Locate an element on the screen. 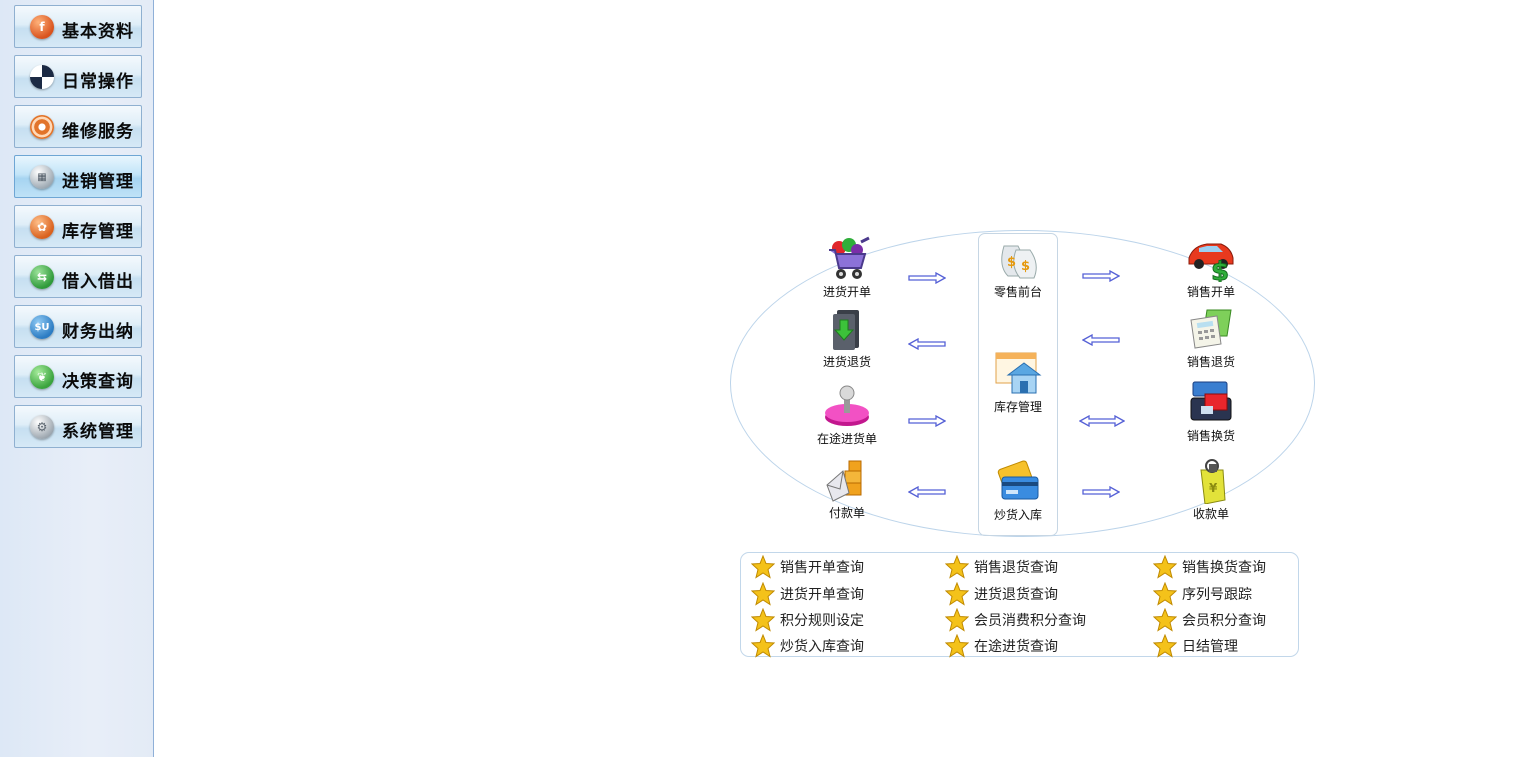 Image resolution: width=1539 pixels, height=757 pixels. query-link: 会员积分查询 is located at coordinates (1209, 620).